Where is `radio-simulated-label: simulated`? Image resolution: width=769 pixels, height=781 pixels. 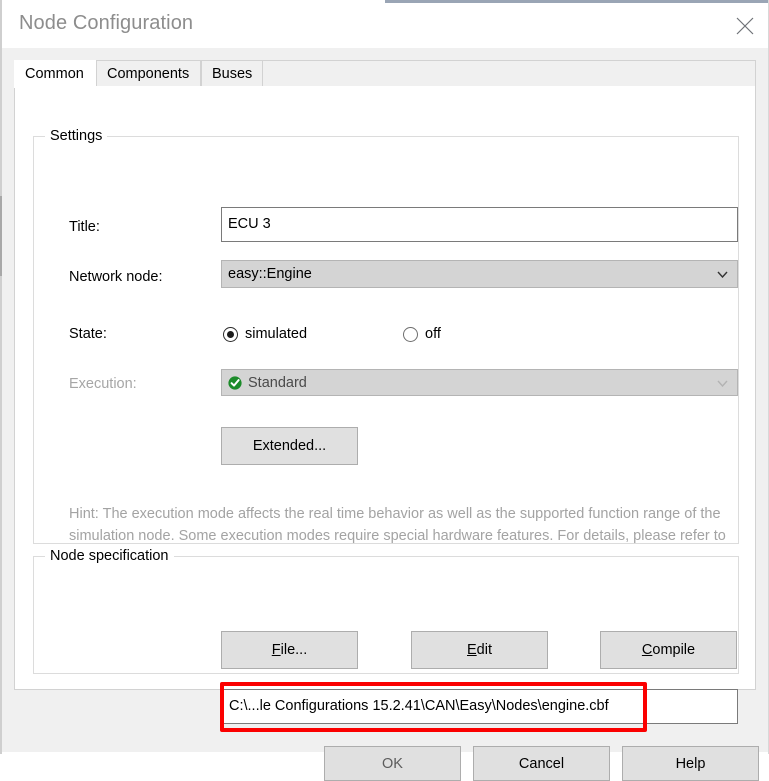 radio-simulated-label: simulated is located at coordinates (276, 334).